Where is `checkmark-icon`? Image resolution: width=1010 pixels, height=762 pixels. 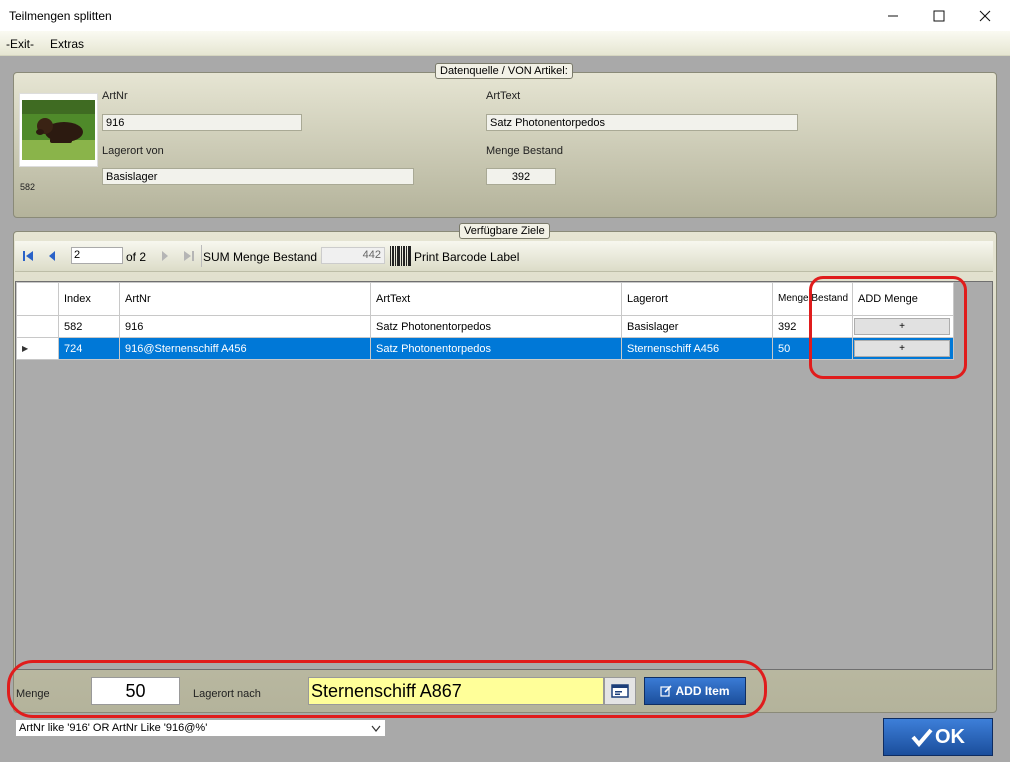
checkmark-icon is located at coordinates (922, 737).